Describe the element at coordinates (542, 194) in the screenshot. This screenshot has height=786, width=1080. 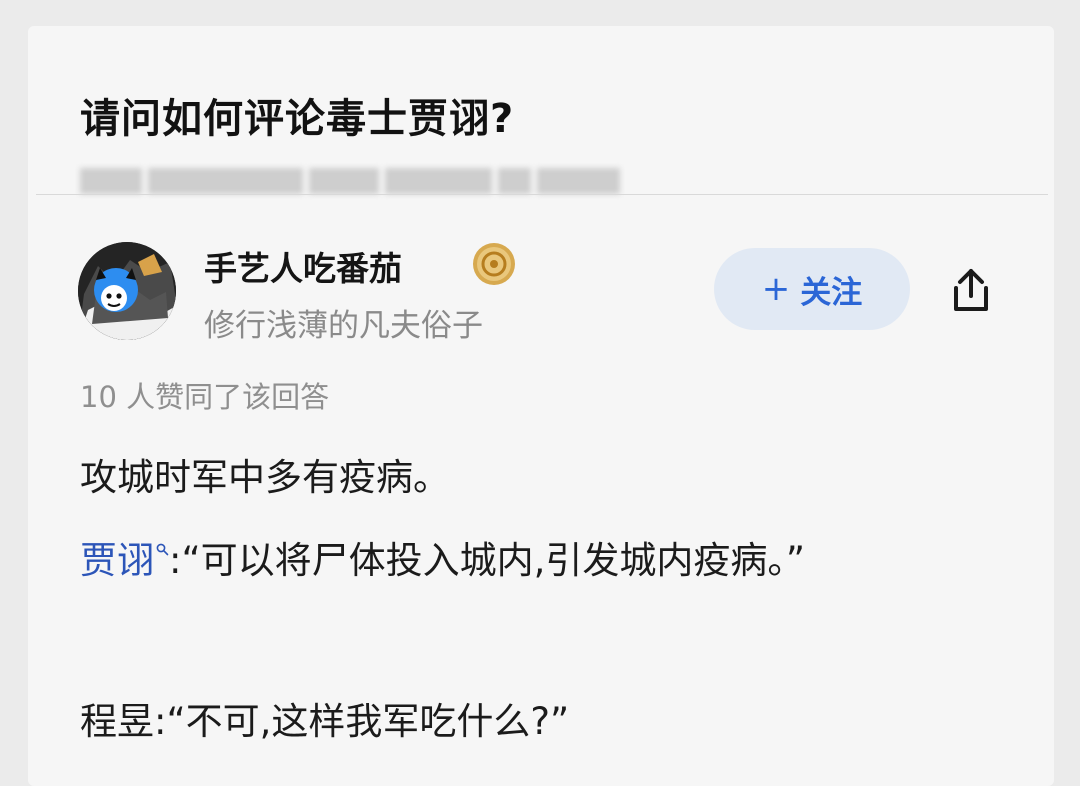
I see `divider` at that location.